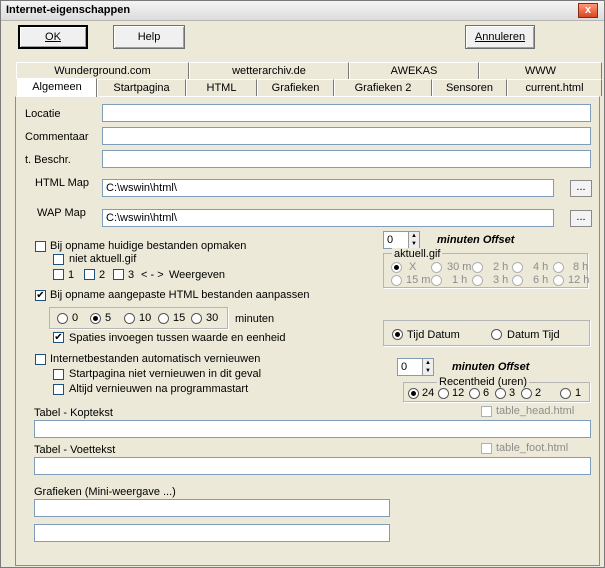 This screenshot has width=605, height=568. Describe the element at coordinates (75, 450) in the screenshot. I see `voet-label: Tabel - Voettekst` at that location.